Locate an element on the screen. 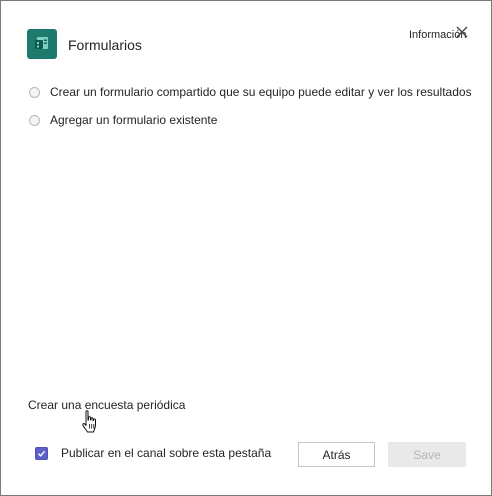 Image resolution: width=492 pixels, height=496 pixels. option-add-existing-form: Agregar un formulario existente is located at coordinates (123, 120).